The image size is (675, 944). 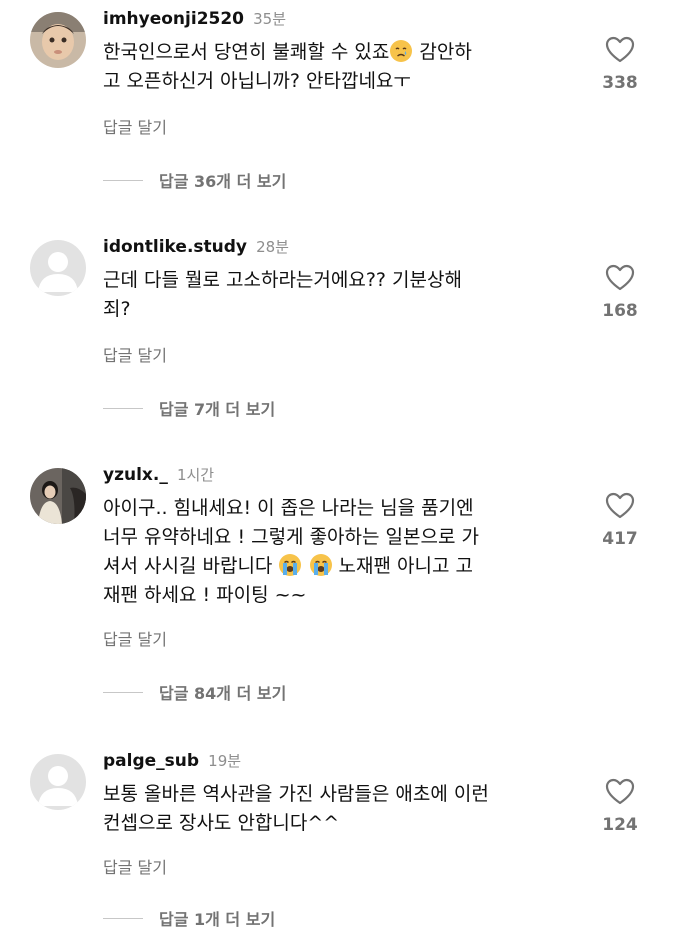 What do you see at coordinates (175, 247) in the screenshot?
I see `username: idontlike.study` at bounding box center [175, 247].